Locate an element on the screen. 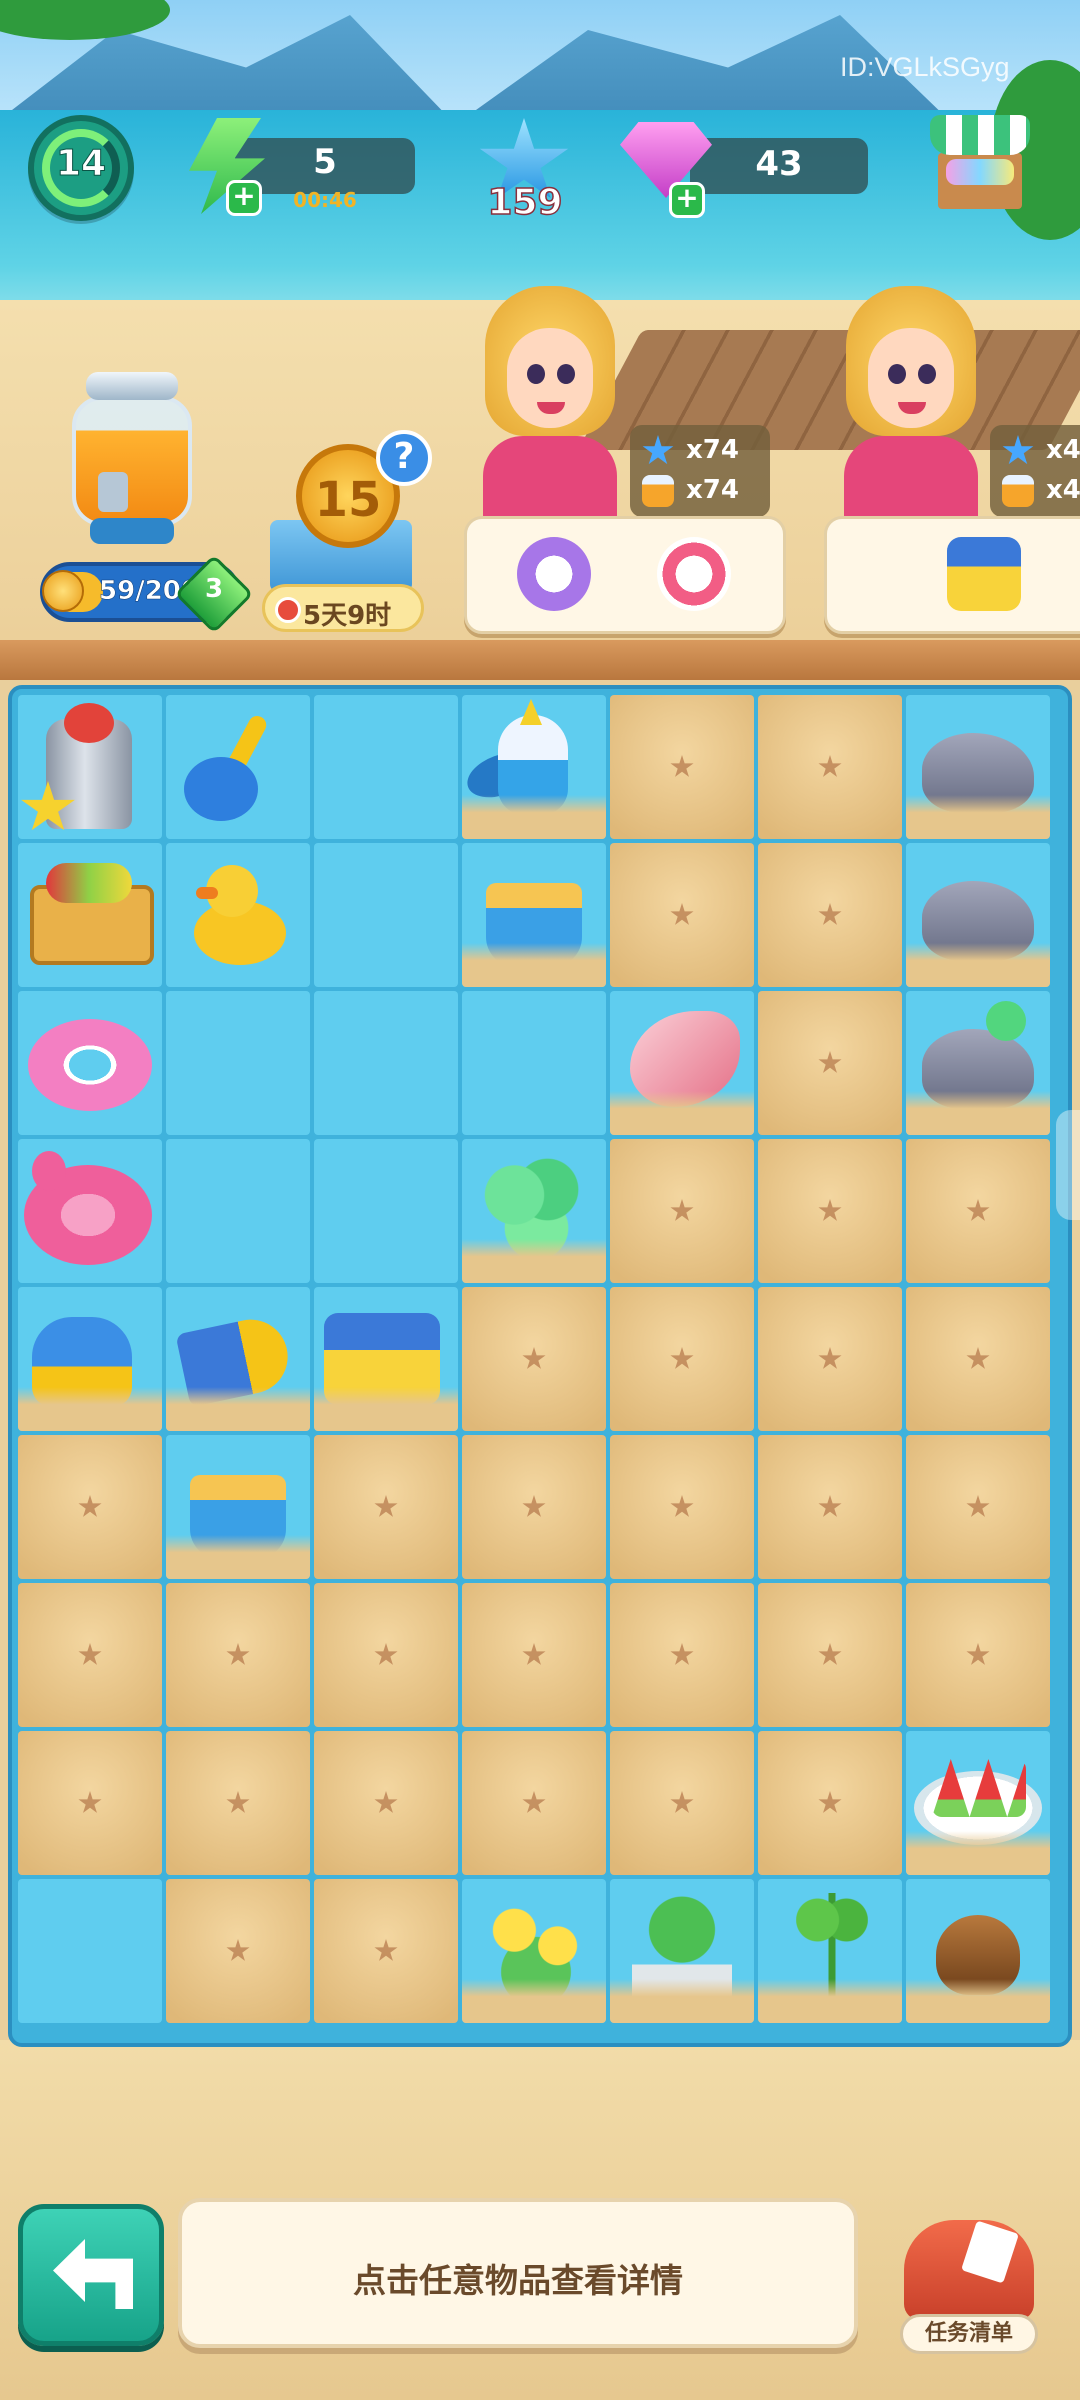  energy-counter: 5 00:46 is located at coordinates (325, 175).